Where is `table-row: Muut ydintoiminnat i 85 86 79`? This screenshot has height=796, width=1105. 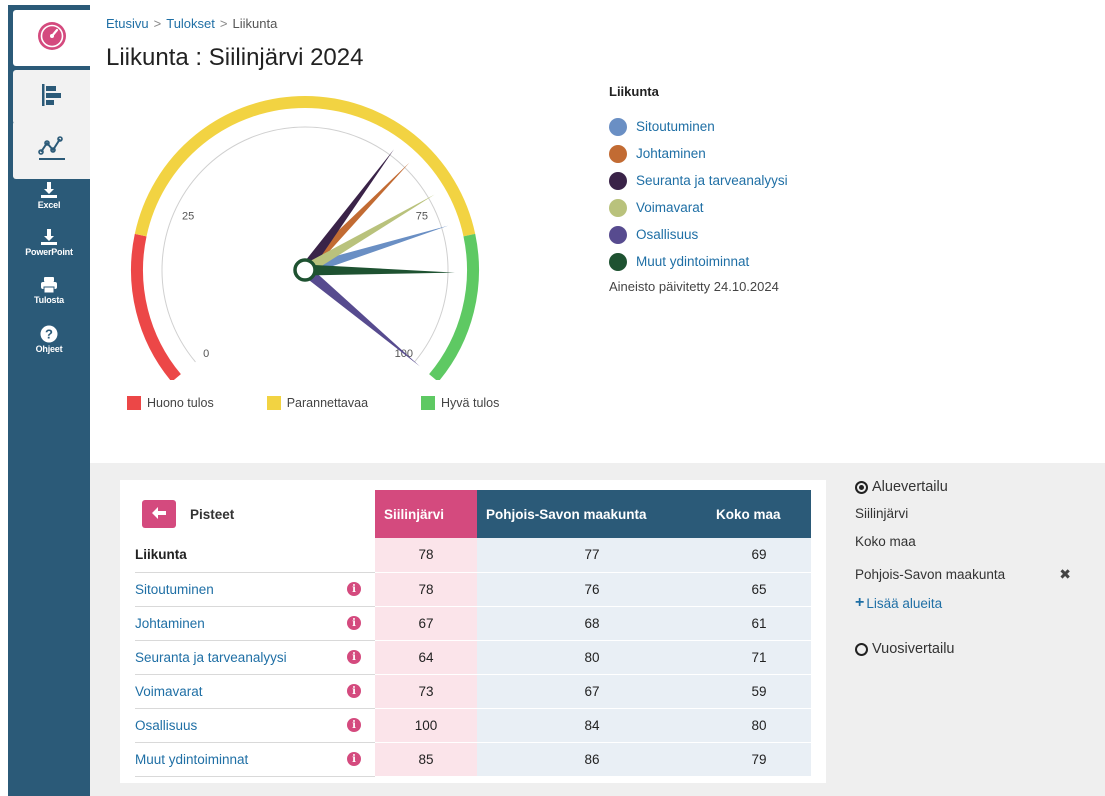 table-row: Muut ydintoiminnat i 85 86 79 is located at coordinates (473, 759).